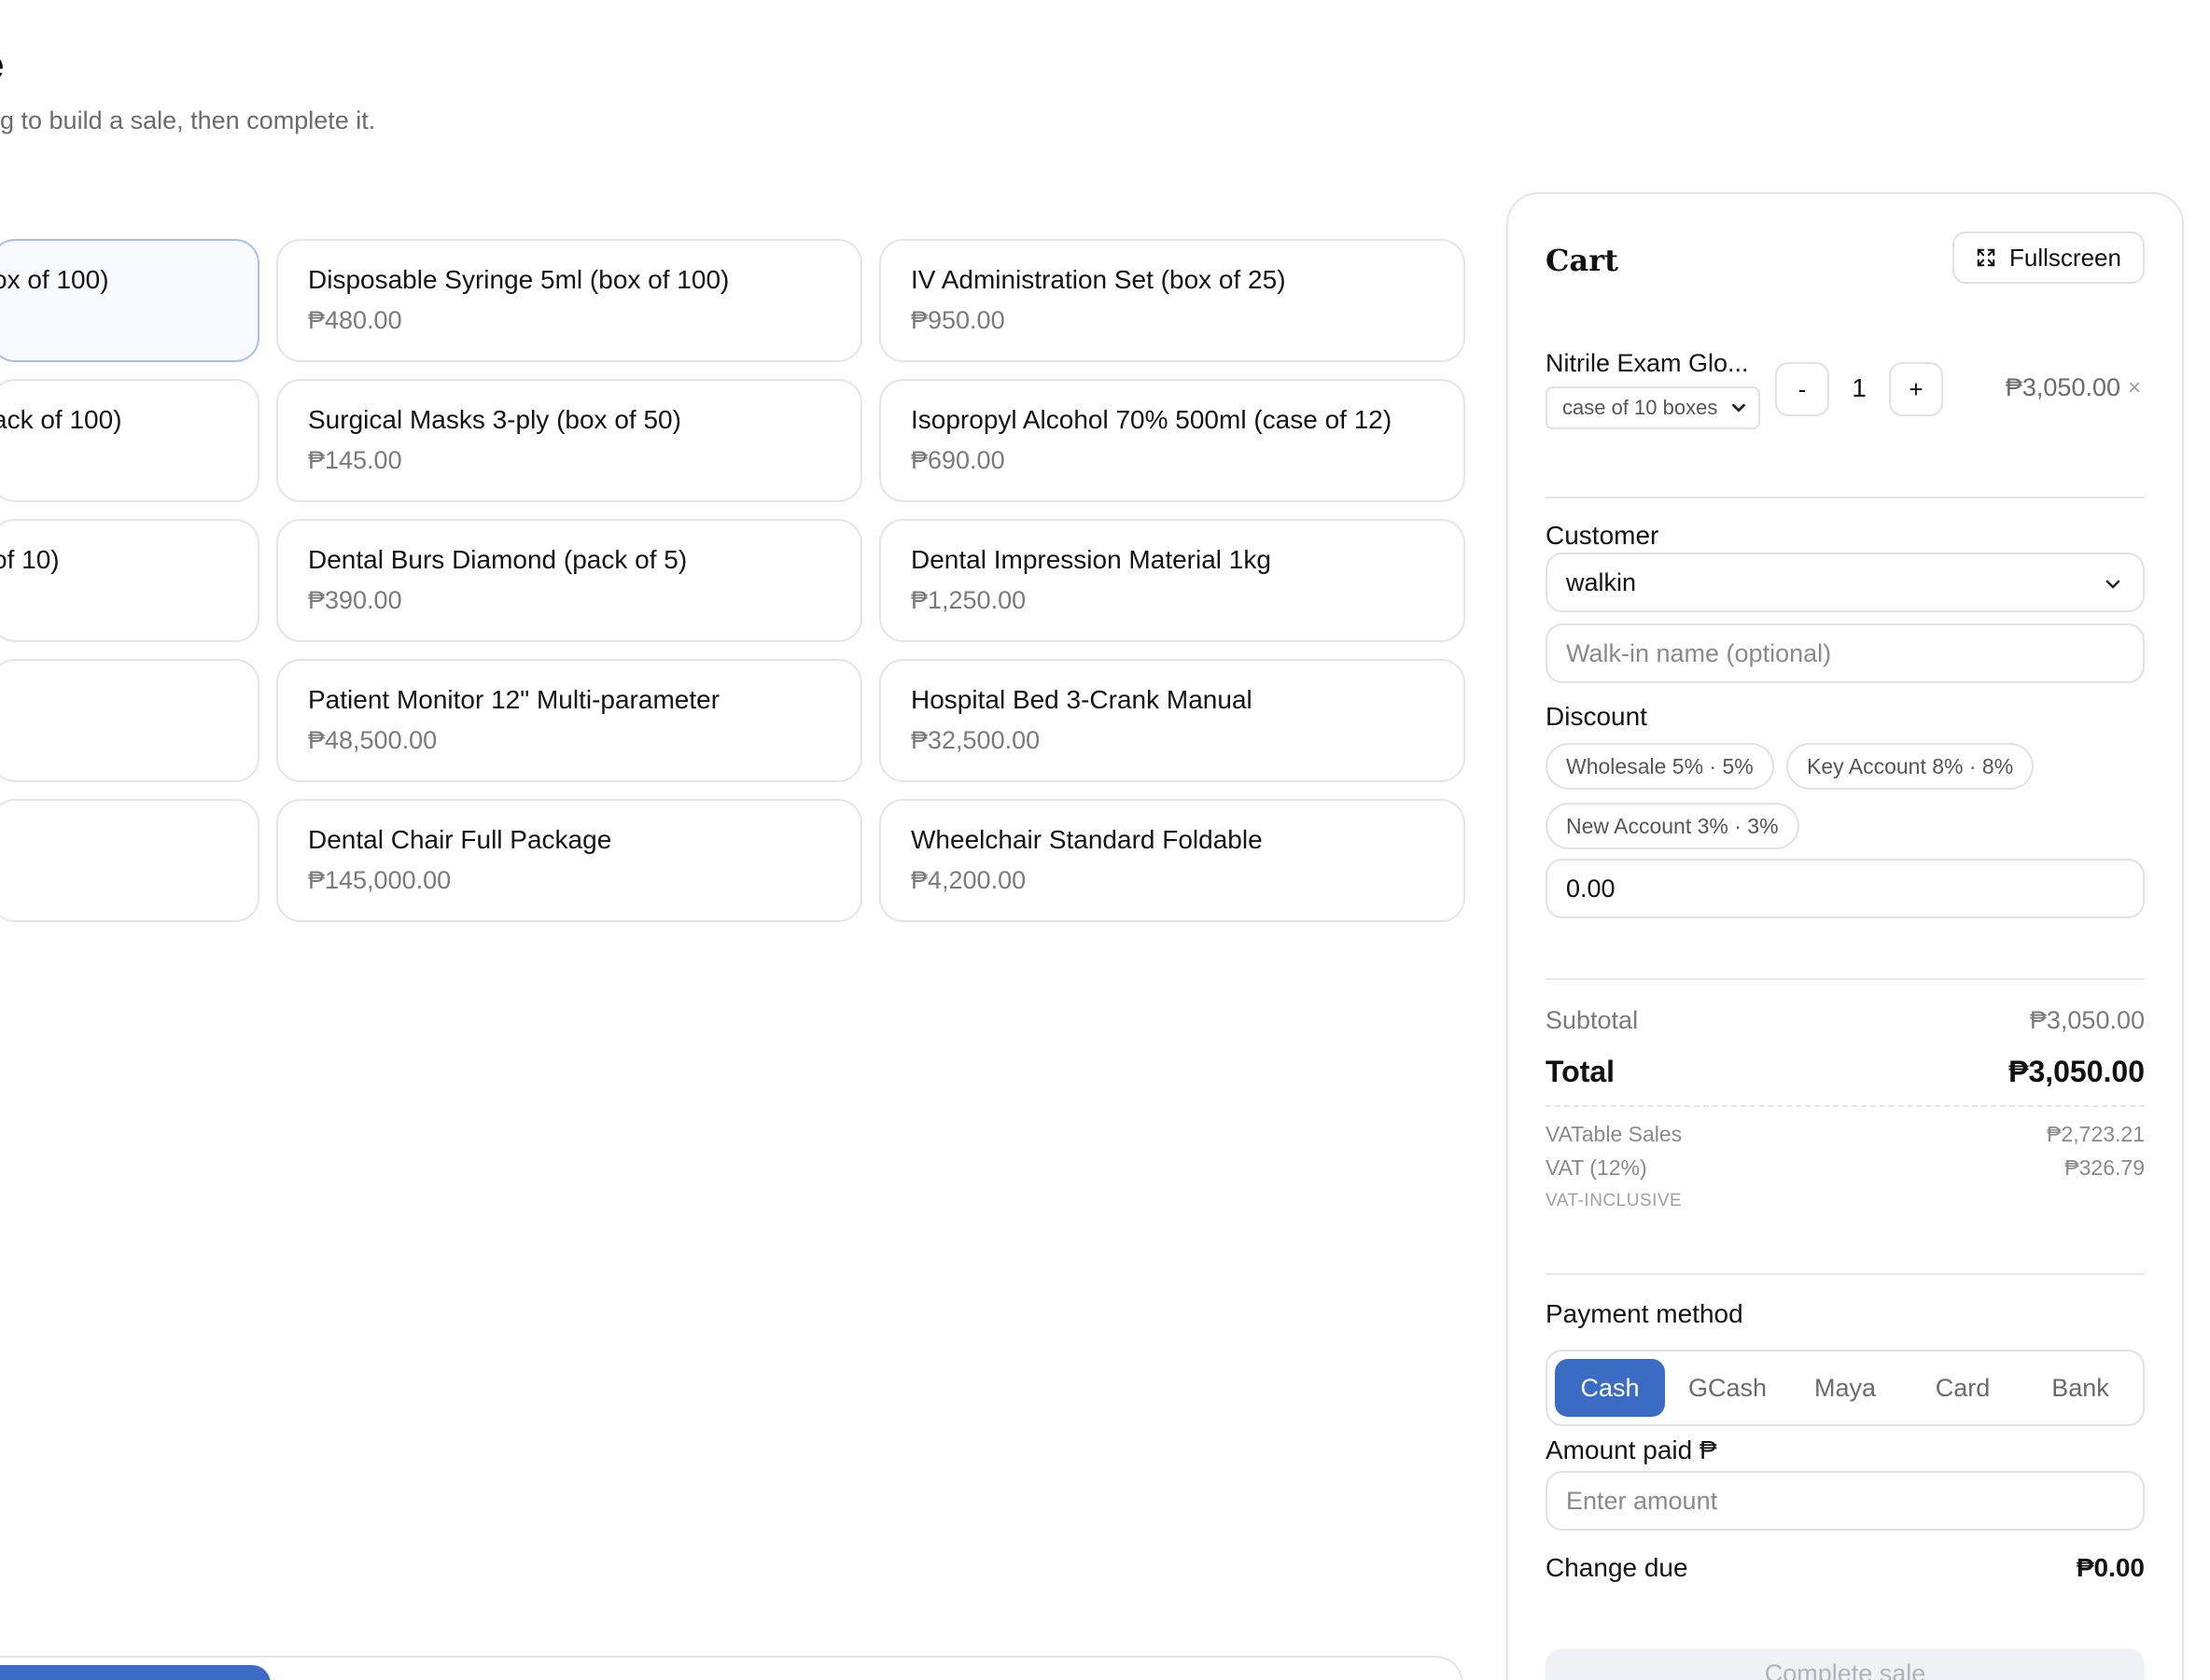 The width and height of the screenshot is (2210, 1680). I want to click on change-due-label: Change due, so click(1617, 1567).